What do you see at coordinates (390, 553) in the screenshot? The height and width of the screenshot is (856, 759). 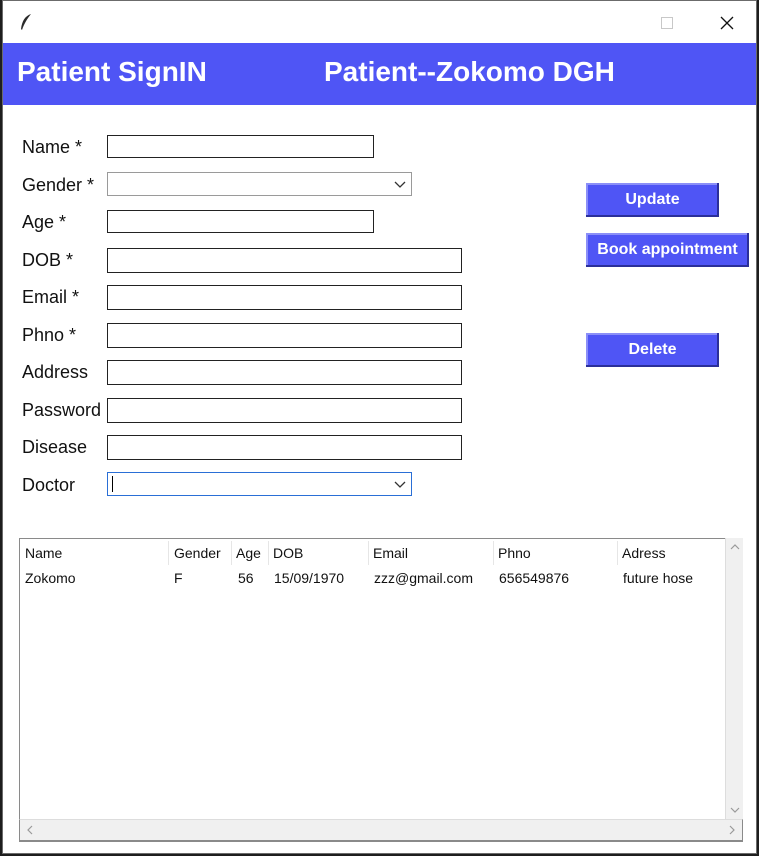 I see `column-header-email: Email` at bounding box center [390, 553].